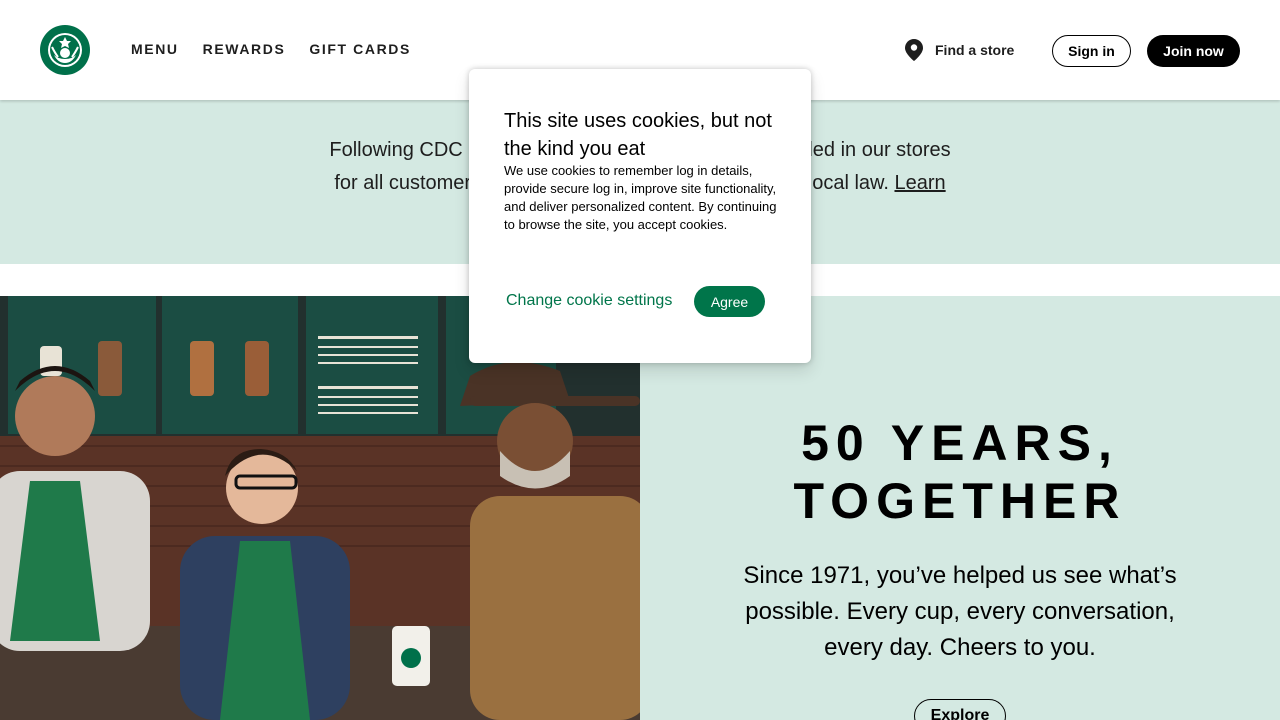  What do you see at coordinates (65, 50) in the screenshot?
I see `starbucks-logo` at bounding box center [65, 50].